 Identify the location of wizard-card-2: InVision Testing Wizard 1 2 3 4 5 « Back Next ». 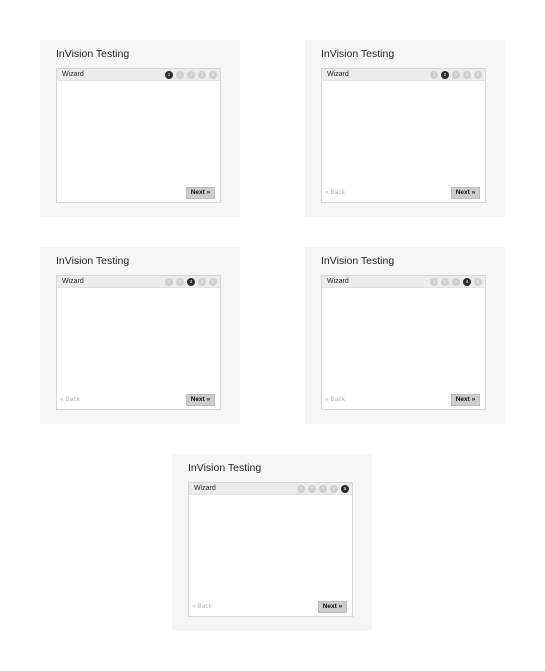
(405, 128).